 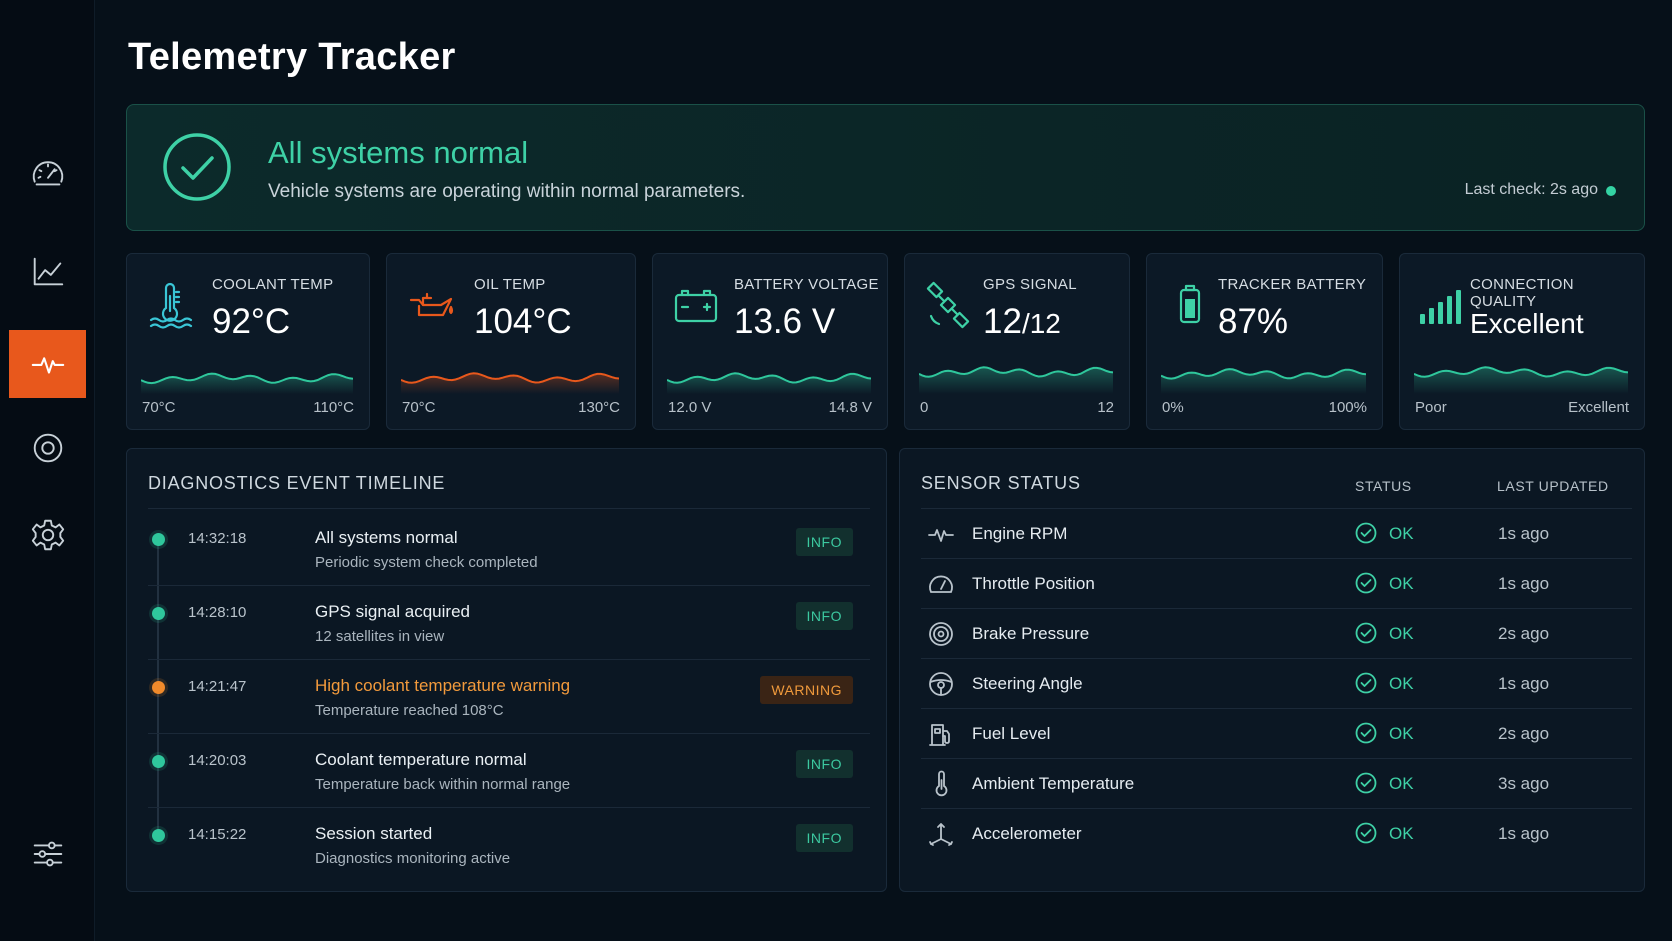 What do you see at coordinates (1431, 407) in the screenshot?
I see `metric-min: Poor` at bounding box center [1431, 407].